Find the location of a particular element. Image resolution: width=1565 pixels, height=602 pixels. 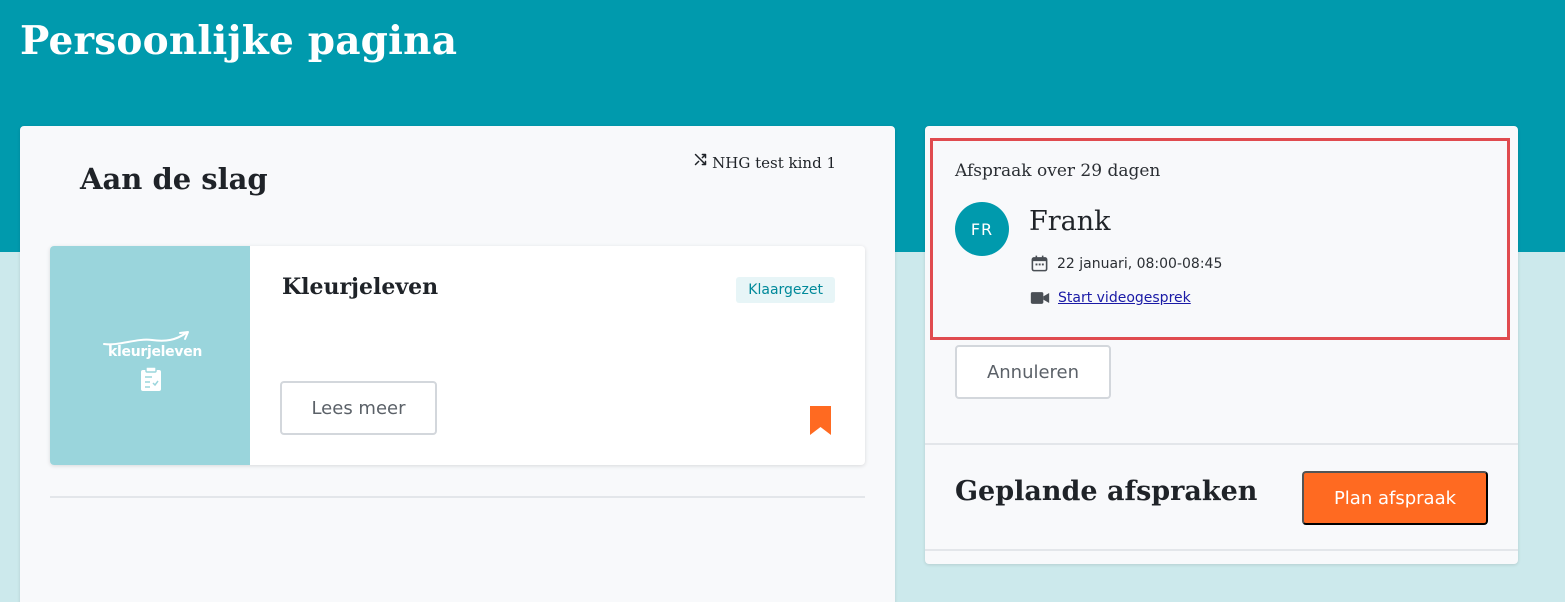

appointment-datetime: 22 januari, 08:00-08:45 is located at coordinates (1140, 263).